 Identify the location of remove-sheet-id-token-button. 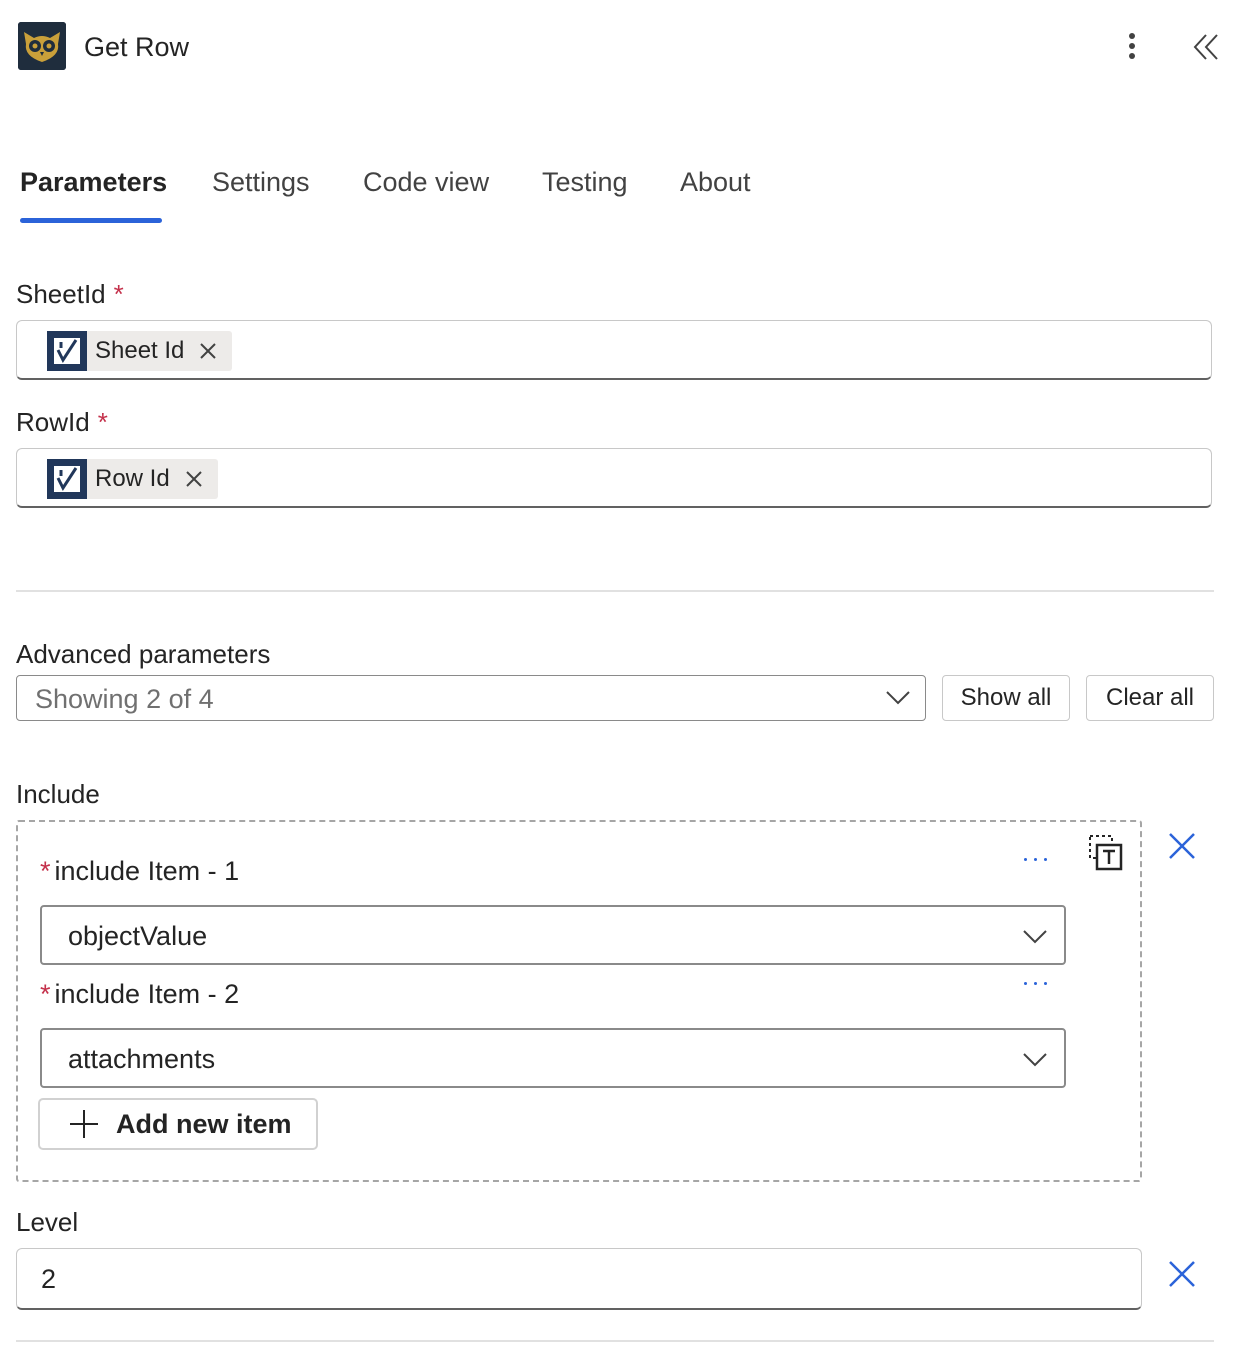
(208, 351).